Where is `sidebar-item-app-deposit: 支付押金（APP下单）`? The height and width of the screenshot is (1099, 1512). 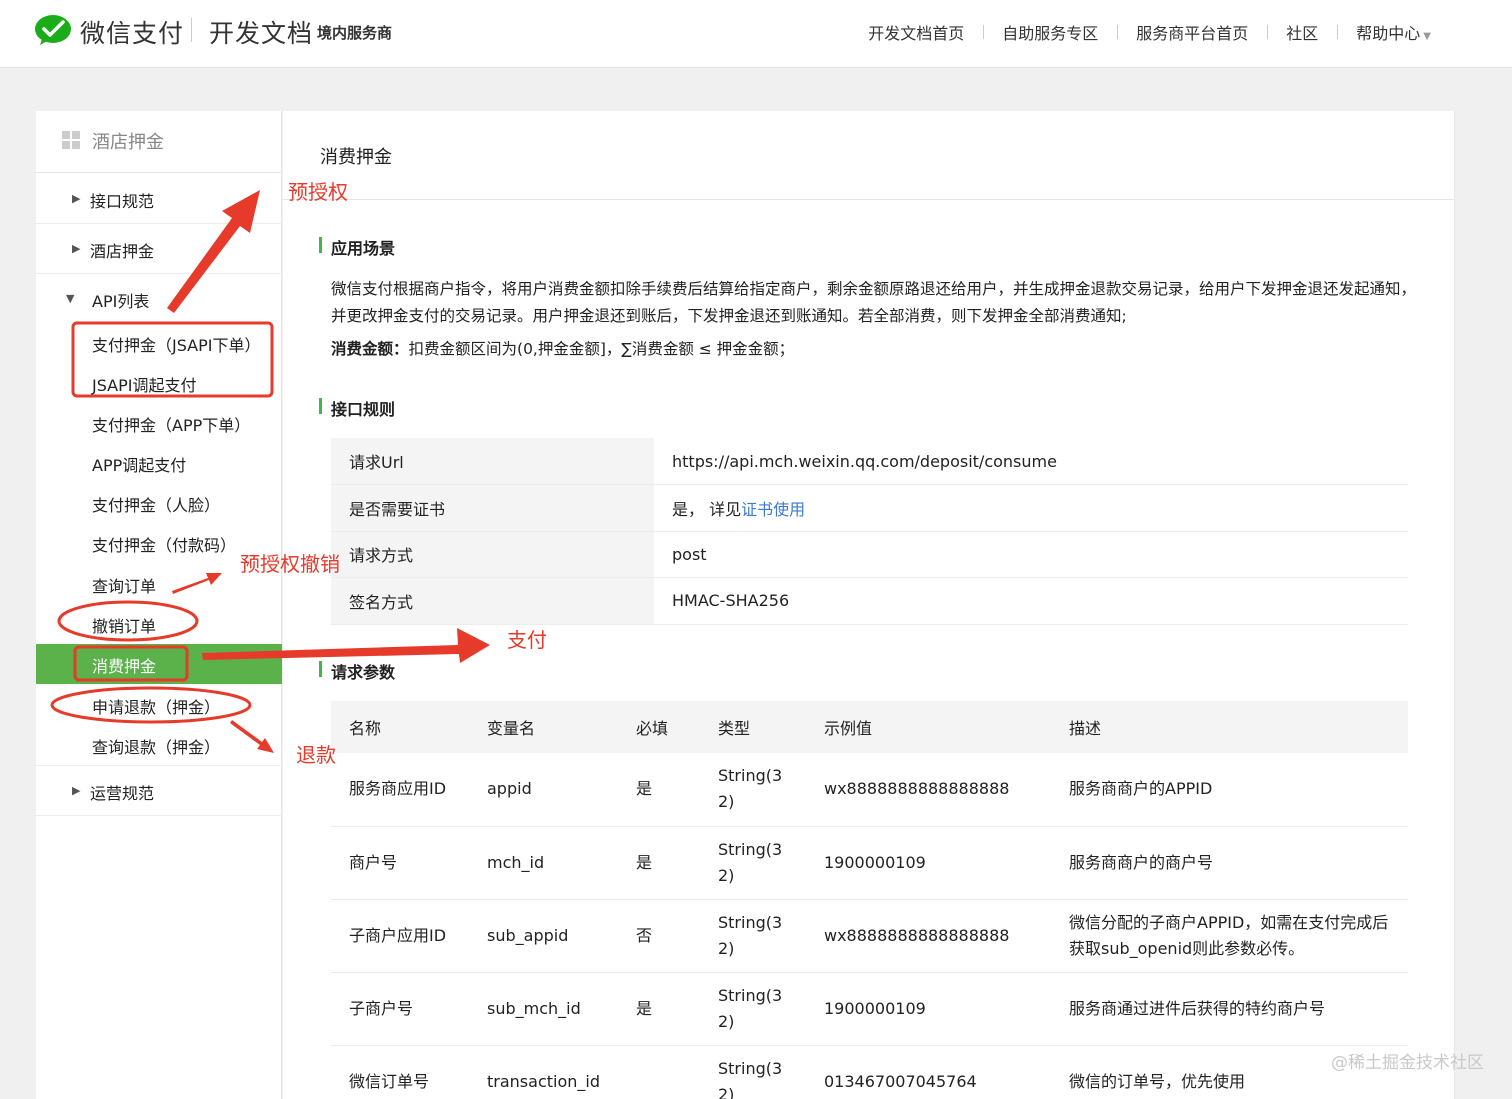
sidebar-item-app-deposit: 支付押金（APP下单） is located at coordinates (171, 424).